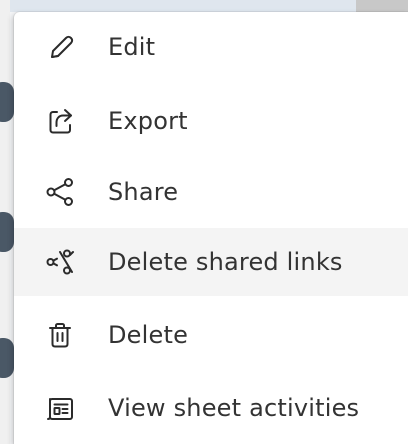 The image size is (408, 444). I want to click on menu-item-edit: Edit, so click(211, 47).